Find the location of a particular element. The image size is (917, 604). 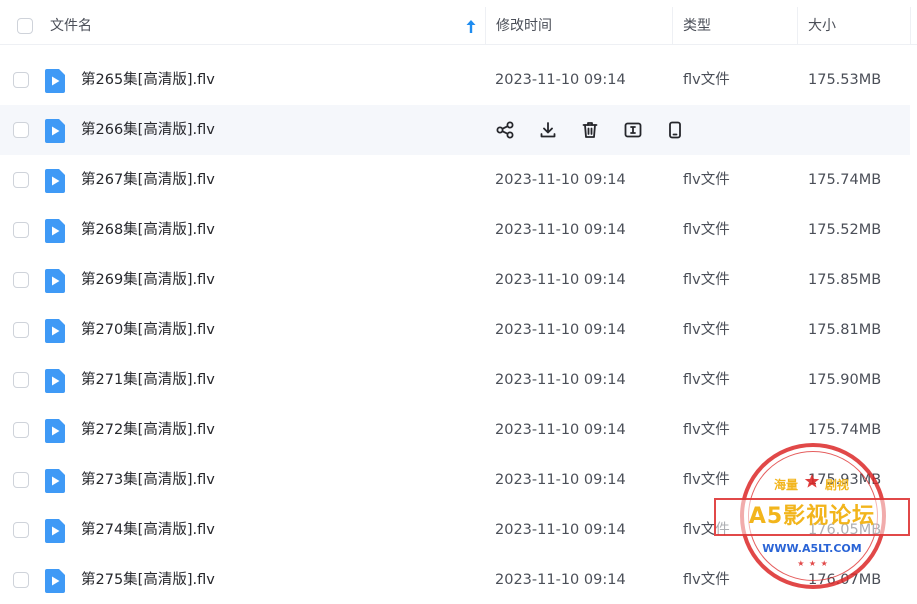

file-size: 176.05MB is located at coordinates (845, 530).